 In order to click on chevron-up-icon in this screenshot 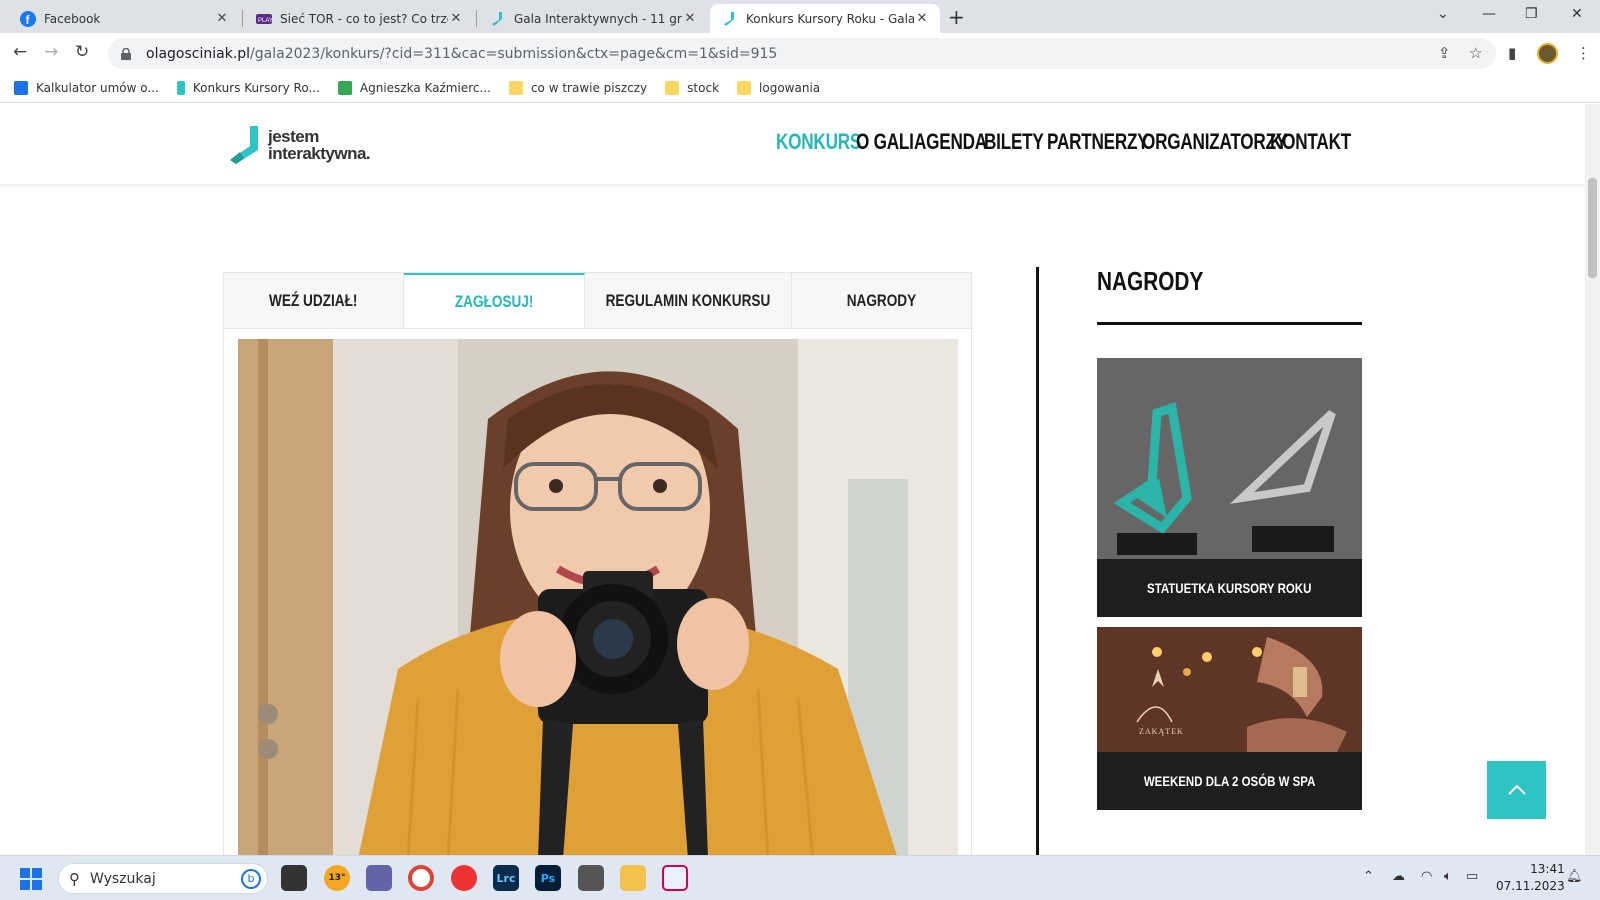, I will do `click(1516, 789)`.